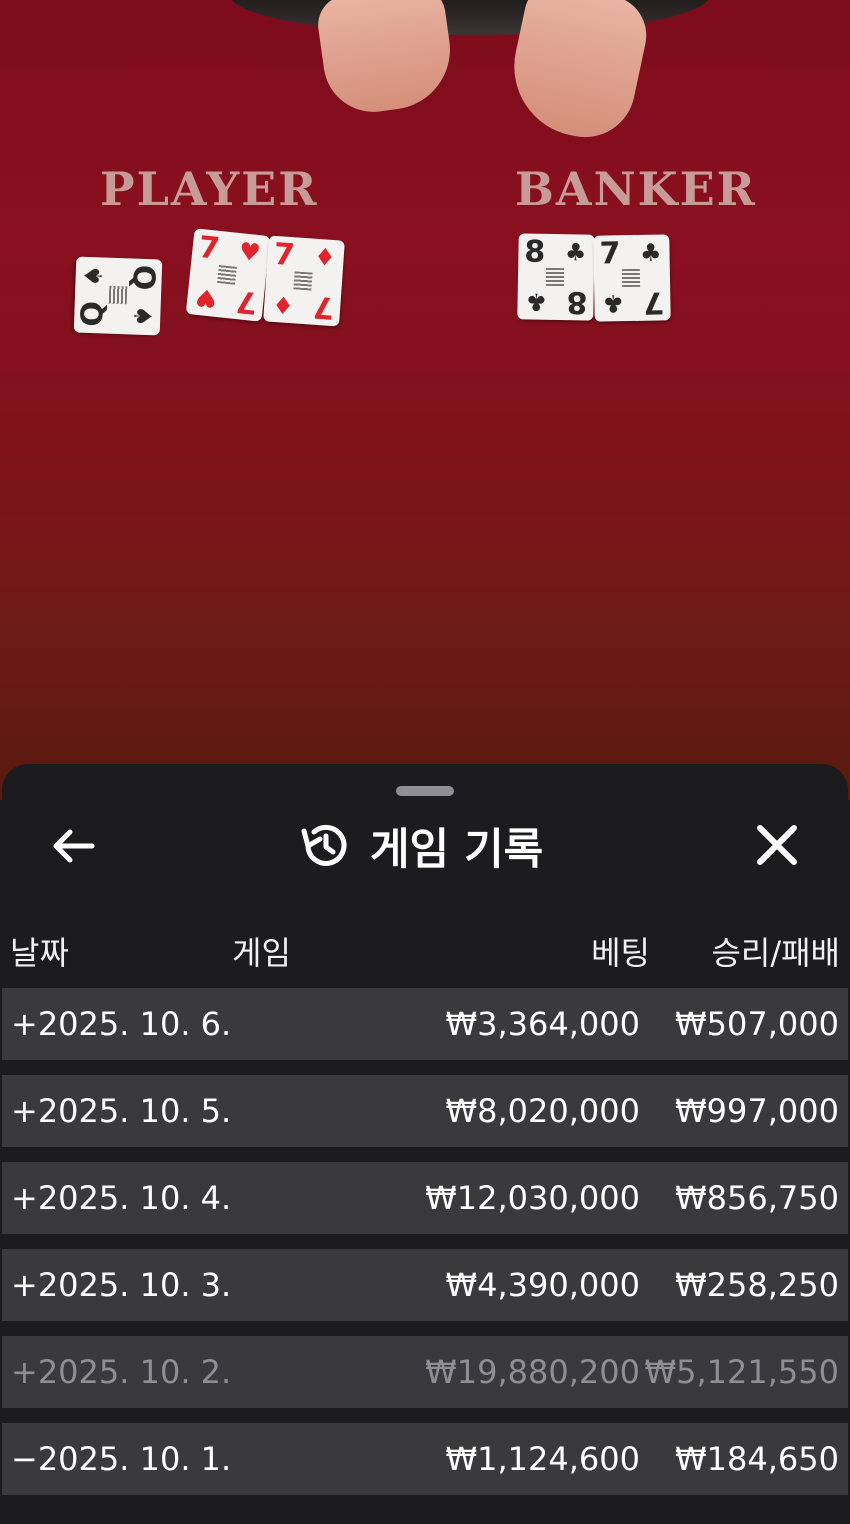 The width and height of the screenshot is (850, 1524). Describe the element at coordinates (543, 1285) in the screenshot. I see `row-bet-amount: ₩4,390,000` at that location.